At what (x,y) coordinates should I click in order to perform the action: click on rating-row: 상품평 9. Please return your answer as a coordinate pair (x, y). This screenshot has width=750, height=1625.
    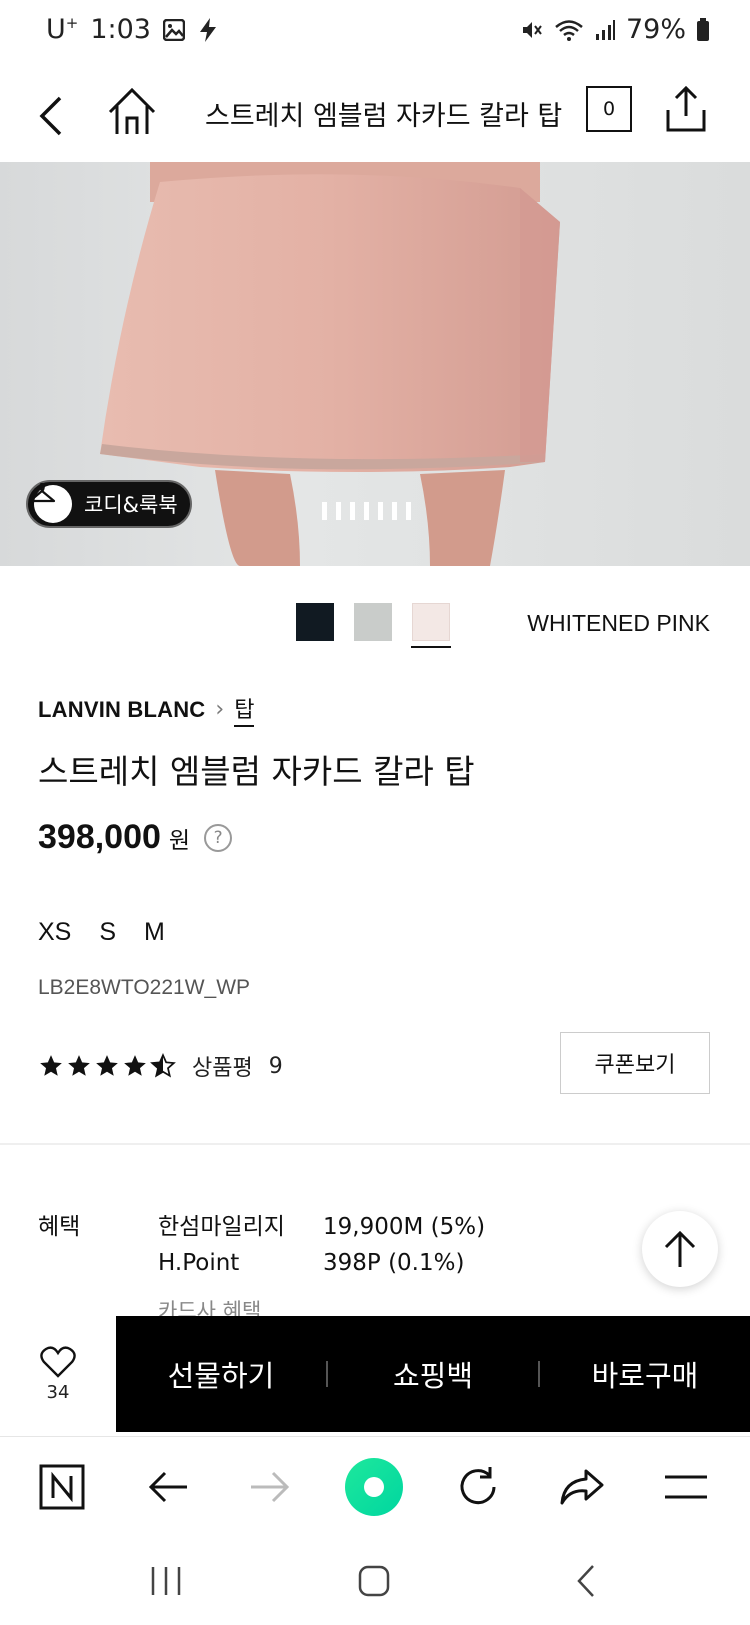
    Looking at the image, I should click on (160, 1066).